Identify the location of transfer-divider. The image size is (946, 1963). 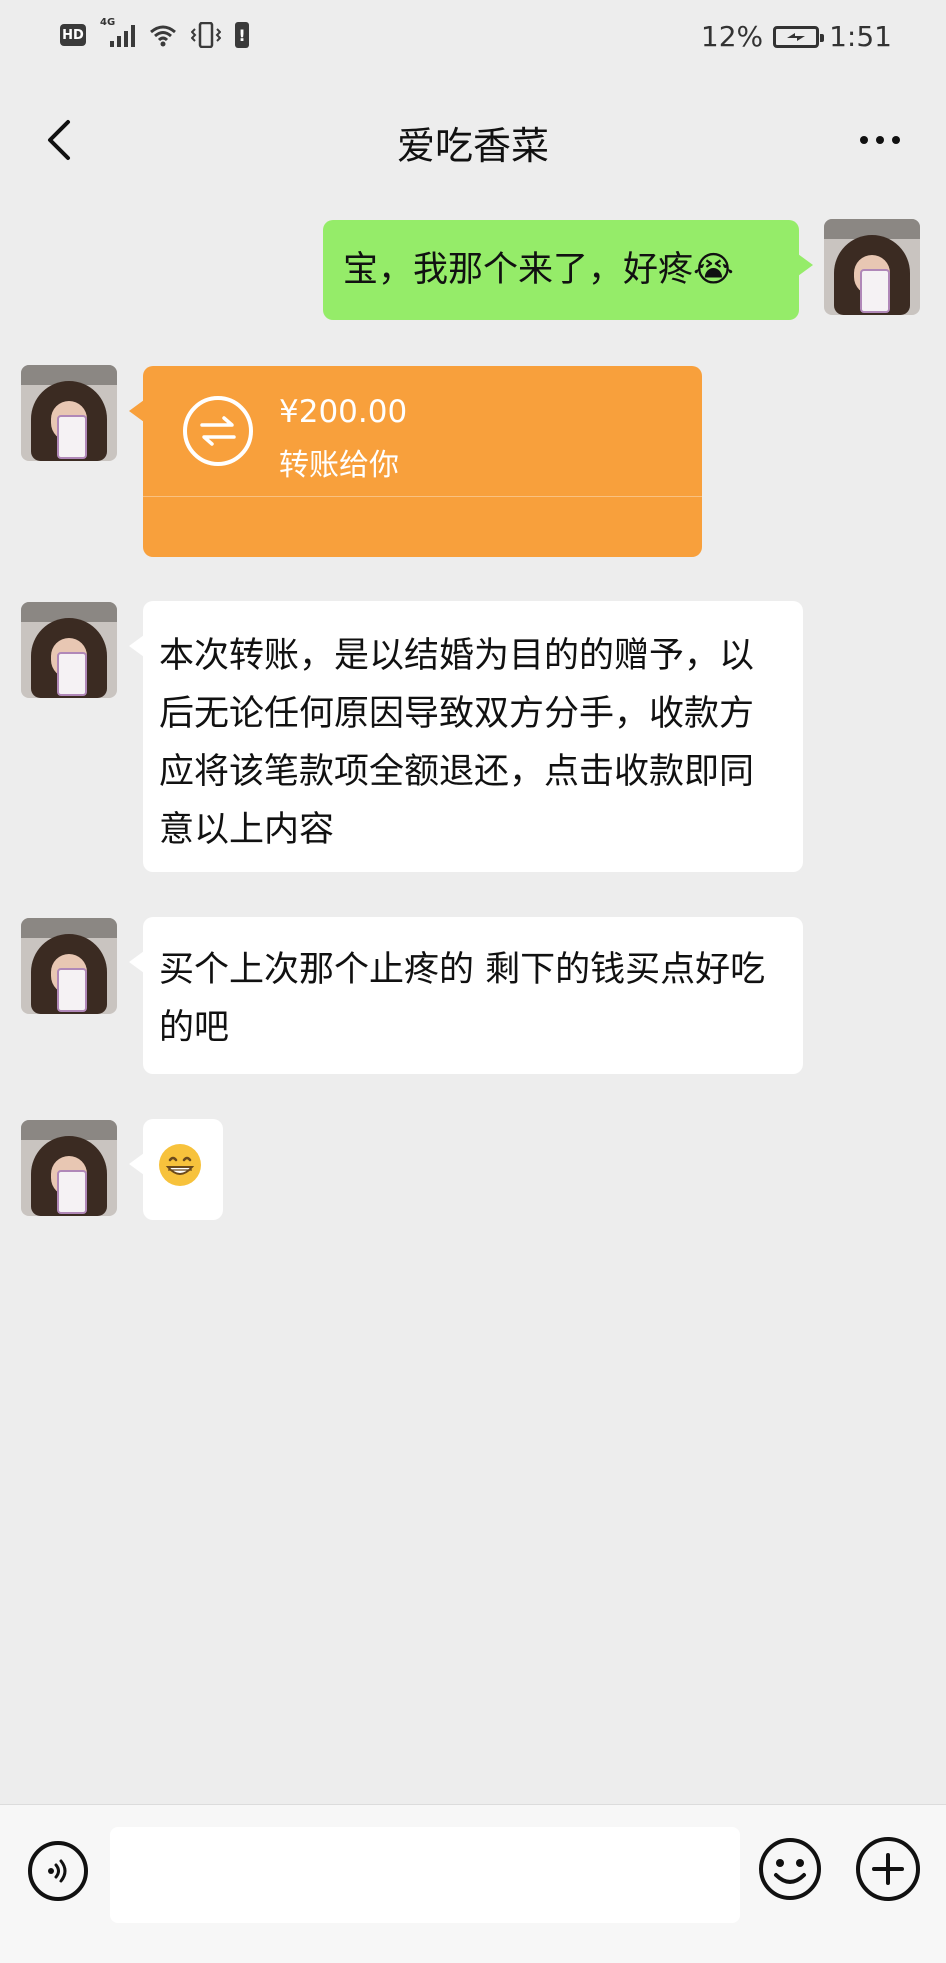
(422, 496).